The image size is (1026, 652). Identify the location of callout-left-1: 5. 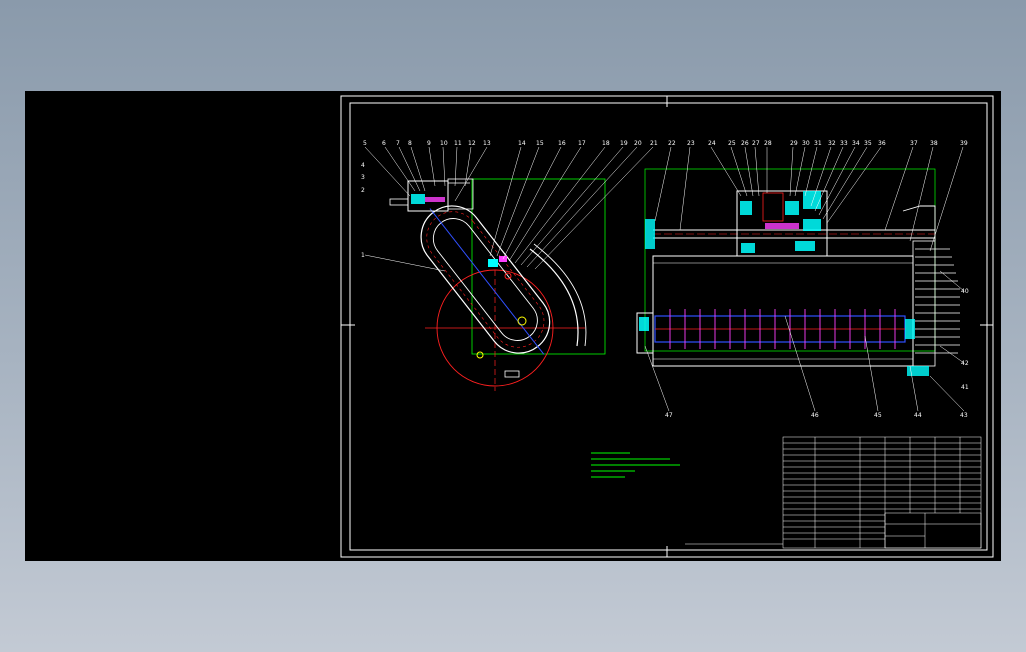
(365, 143).